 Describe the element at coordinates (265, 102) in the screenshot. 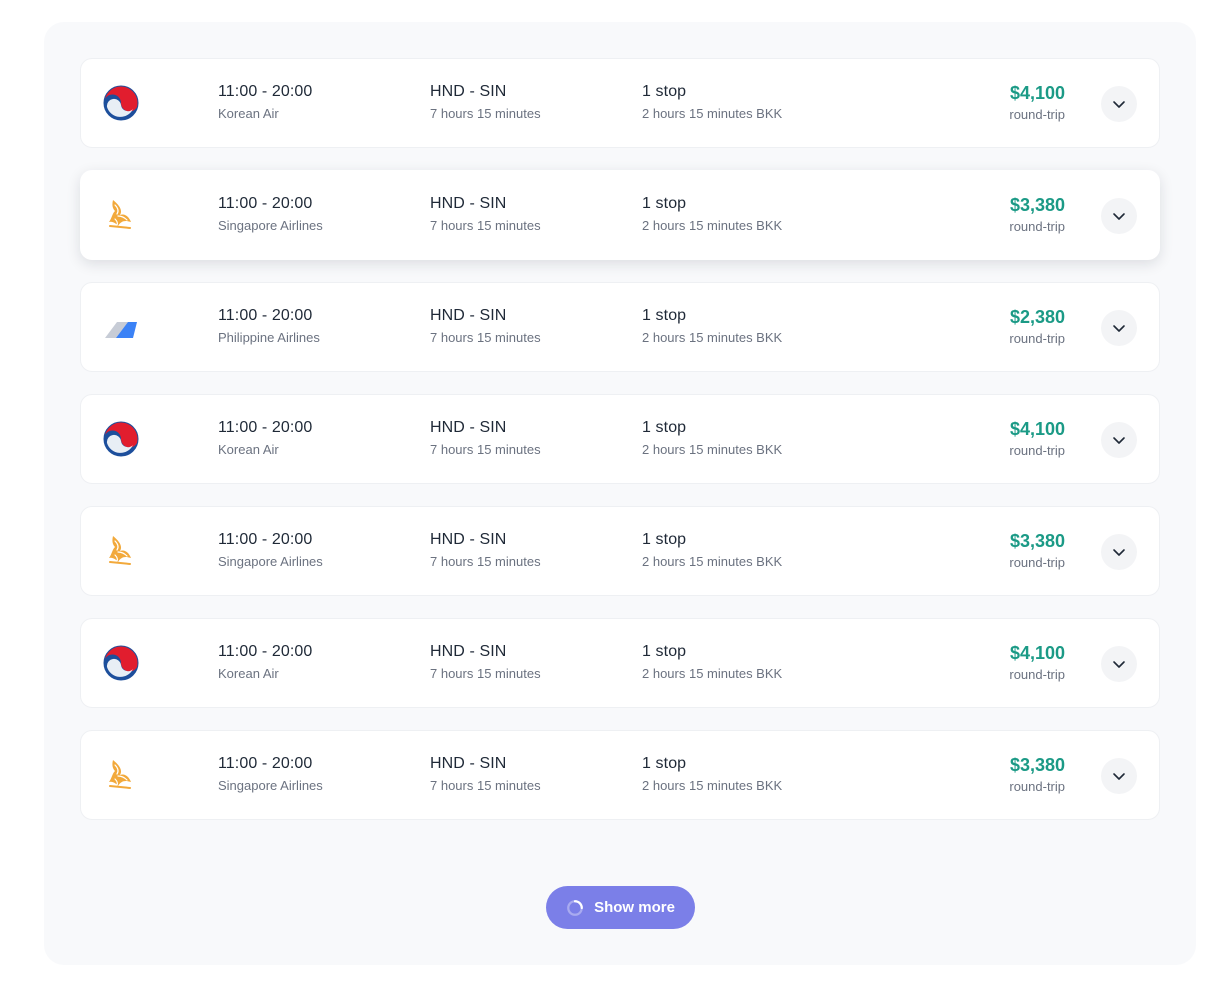

I see `time-column: 11:00 - 20:00 Korean Air` at that location.